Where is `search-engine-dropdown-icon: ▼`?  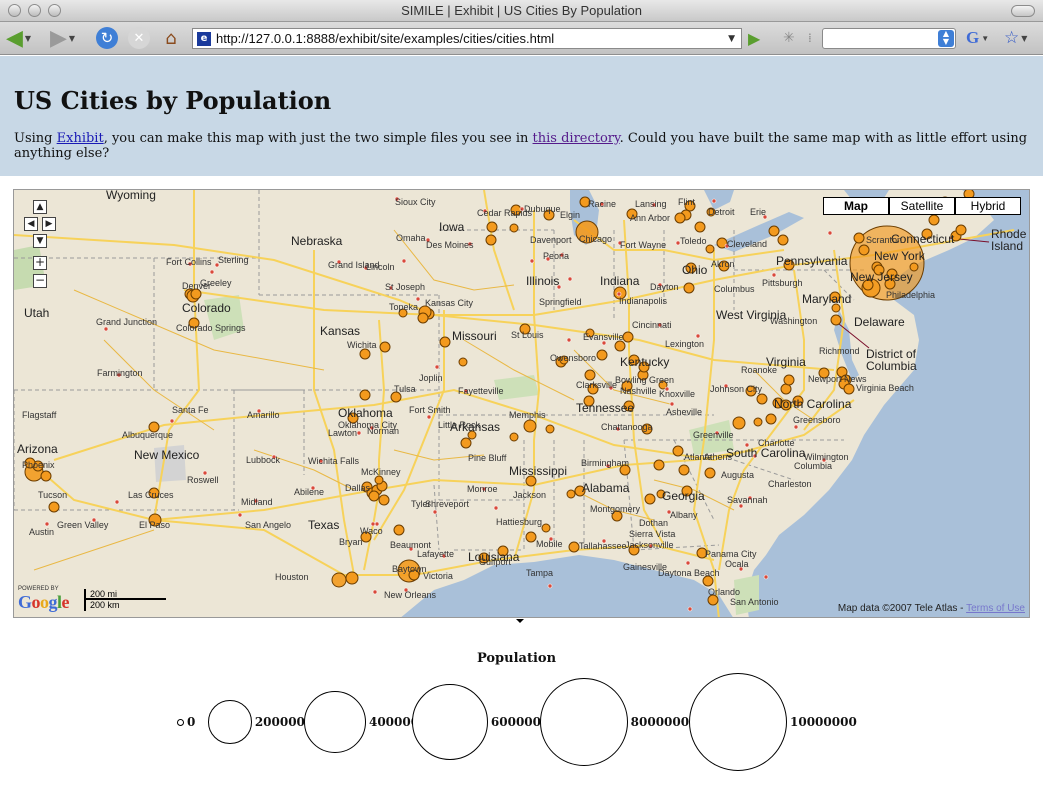
search-engine-dropdown-icon: ▼ is located at coordinates (985, 38).